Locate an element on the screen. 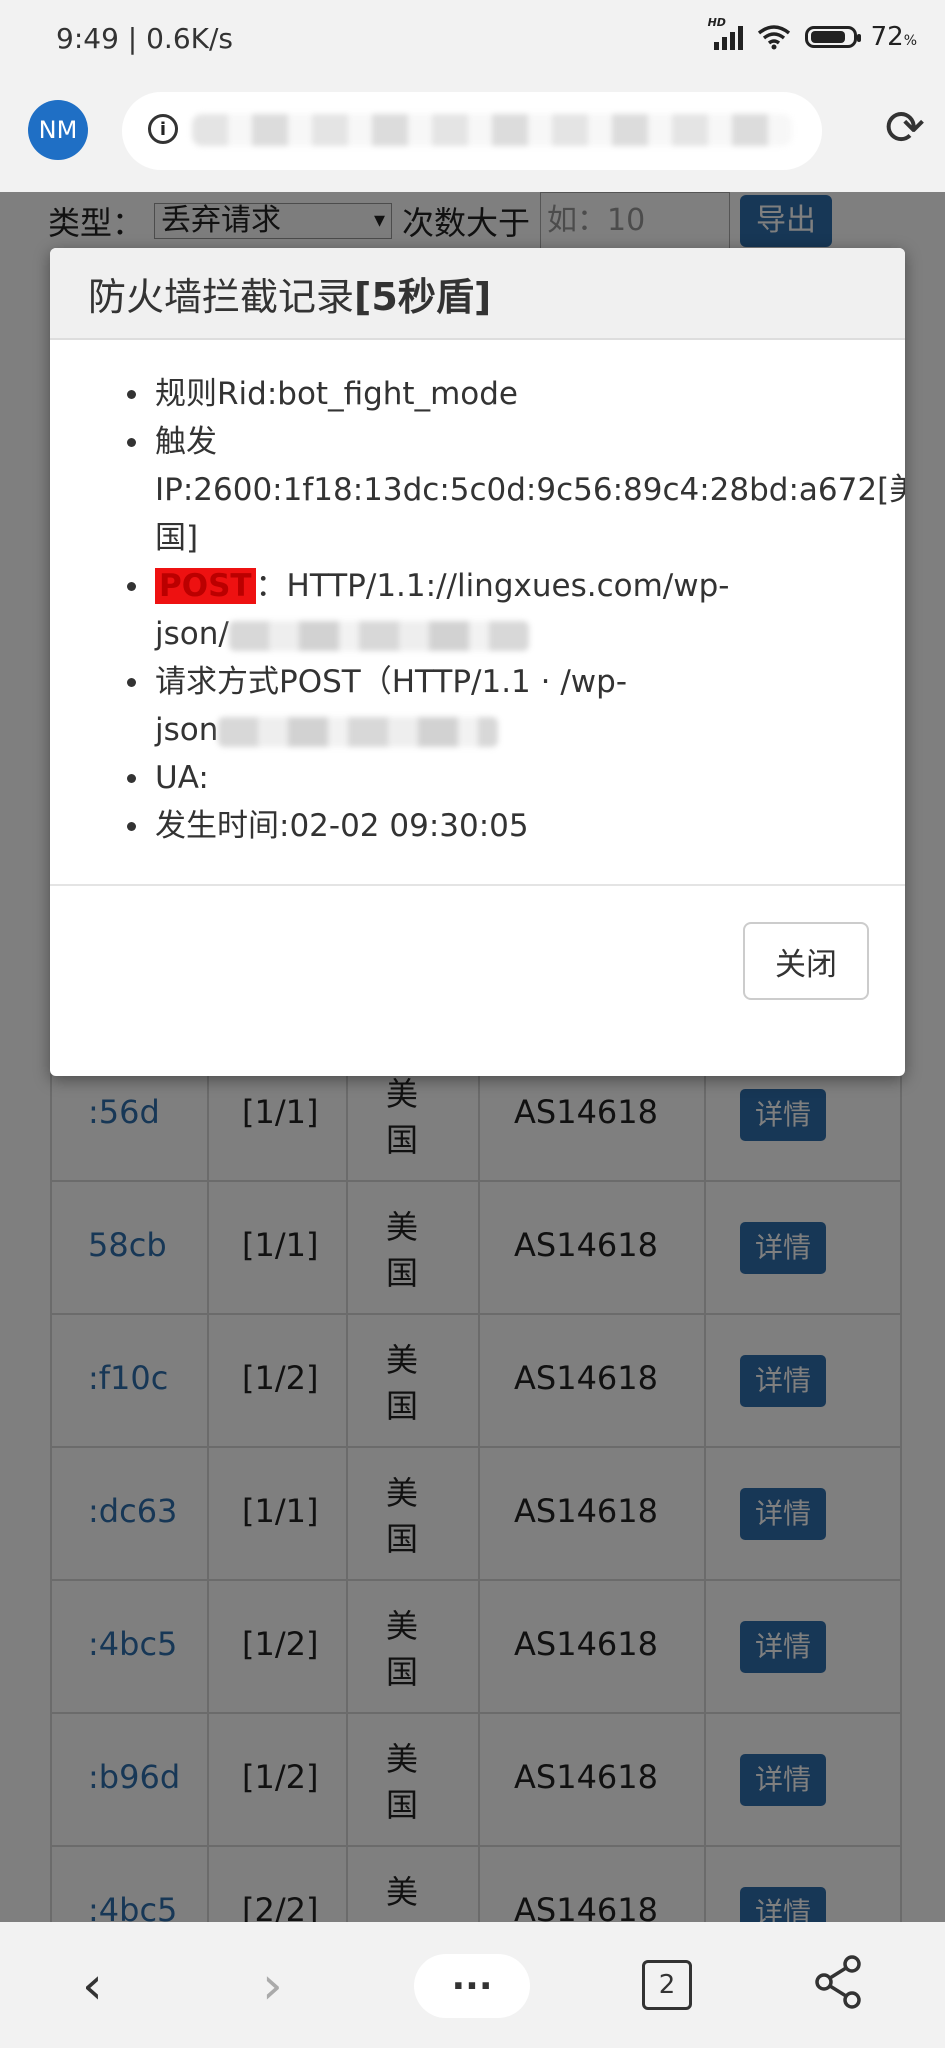 The width and height of the screenshot is (945, 2048). rule-text: 规则Rid:bot_fight_mode is located at coordinates (336, 394).